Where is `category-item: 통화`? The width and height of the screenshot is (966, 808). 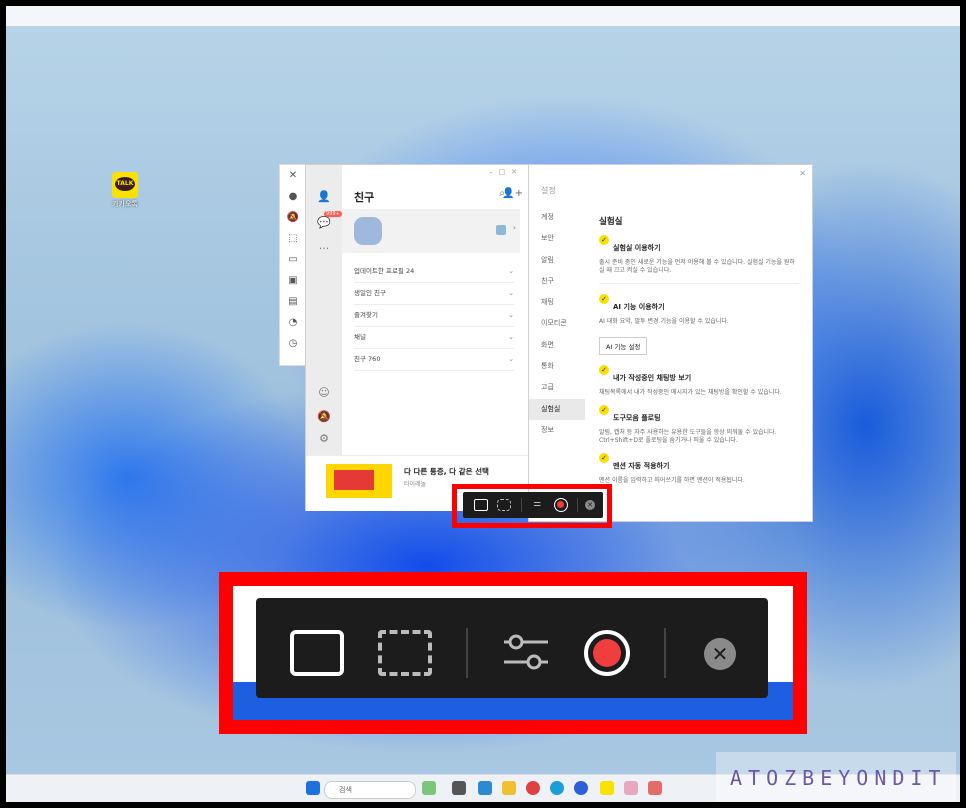 category-item: 통화 is located at coordinates (557, 366).